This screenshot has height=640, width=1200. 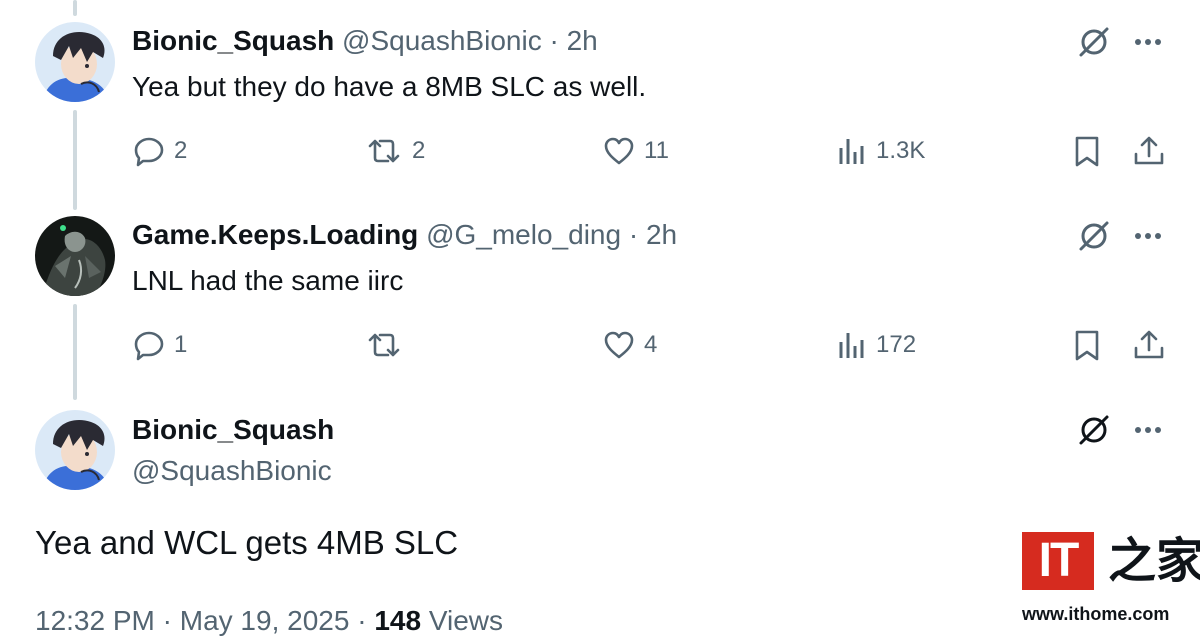 I want to click on views-button: 1.3K, so click(x=880, y=151).